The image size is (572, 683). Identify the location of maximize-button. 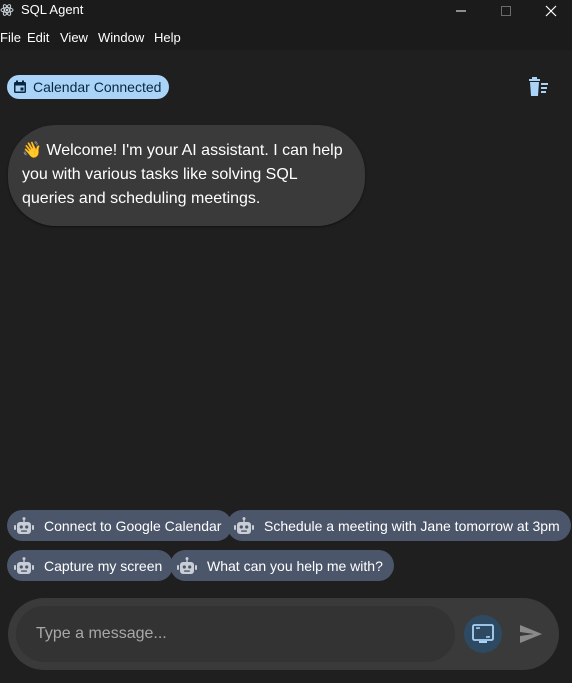
(506, 11).